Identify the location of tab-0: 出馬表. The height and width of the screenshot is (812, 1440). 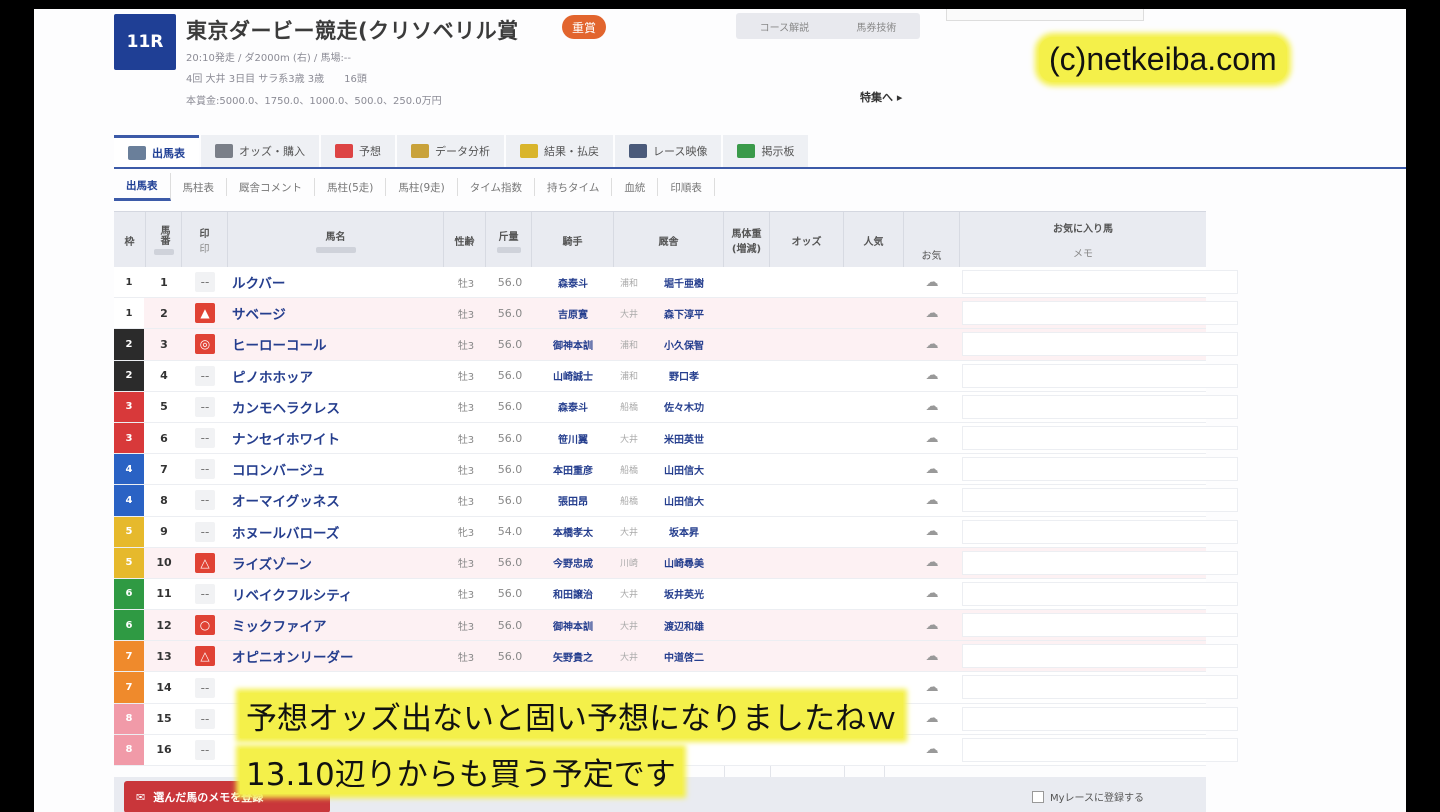
(156, 151).